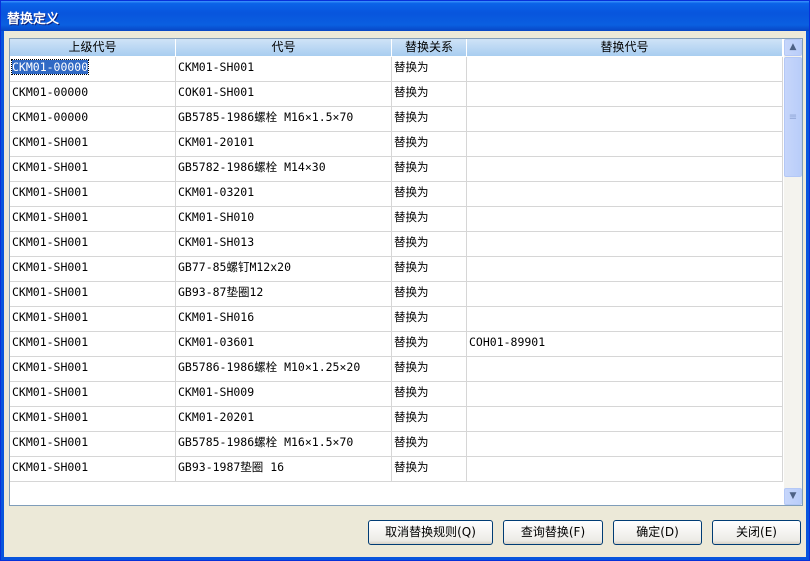 This screenshot has height=561, width=810. What do you see at coordinates (284, 419) in the screenshot?
I see `cell-code: CKM01-20201` at bounding box center [284, 419].